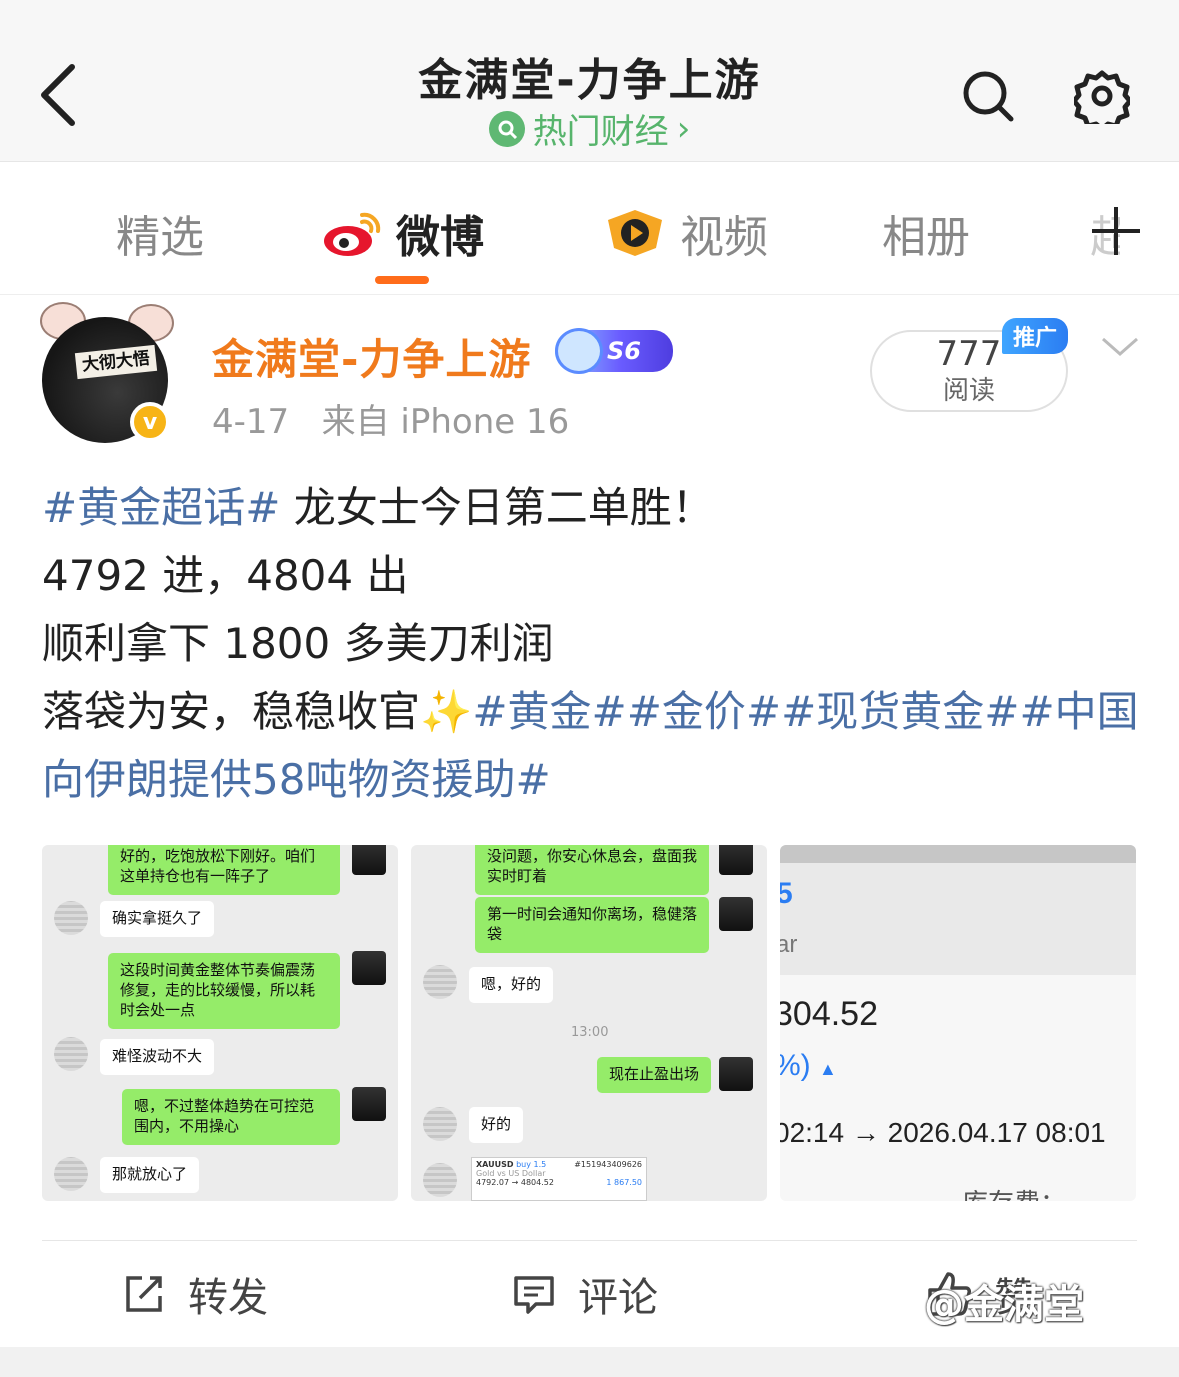 This screenshot has height=1377, width=1179. What do you see at coordinates (618, 1298) in the screenshot?
I see `comment-label: 评论` at bounding box center [618, 1298].